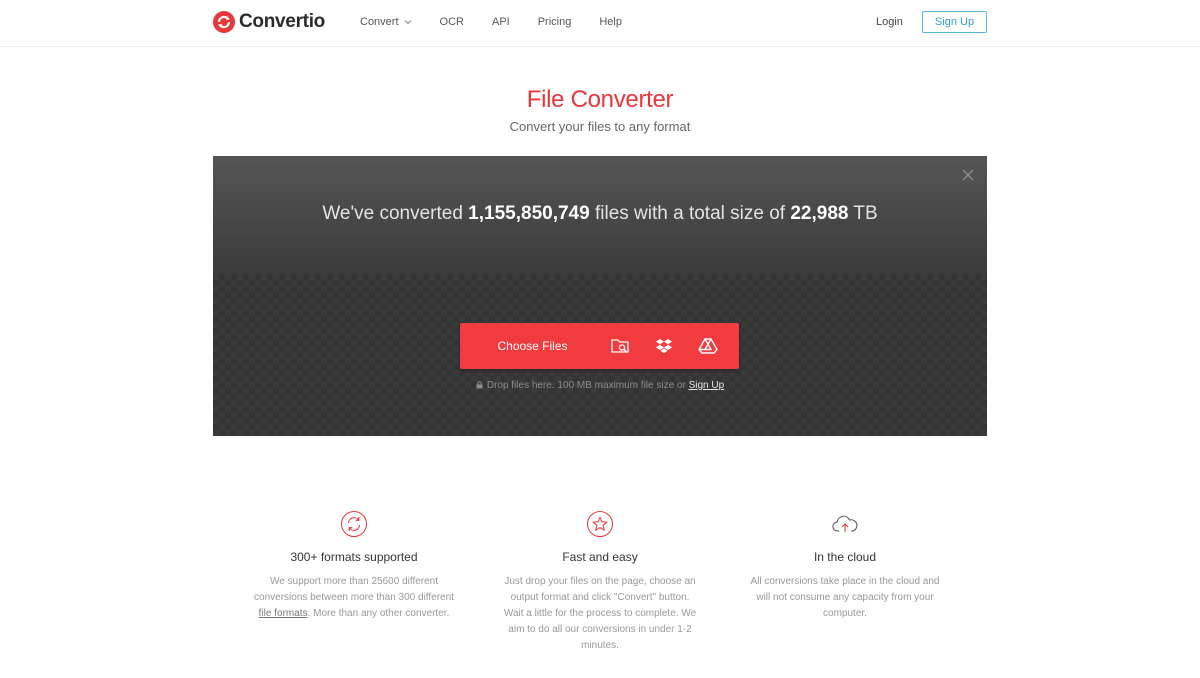  I want to click on main-nav: Convert OCR API Pricing Help, so click(505, 22).